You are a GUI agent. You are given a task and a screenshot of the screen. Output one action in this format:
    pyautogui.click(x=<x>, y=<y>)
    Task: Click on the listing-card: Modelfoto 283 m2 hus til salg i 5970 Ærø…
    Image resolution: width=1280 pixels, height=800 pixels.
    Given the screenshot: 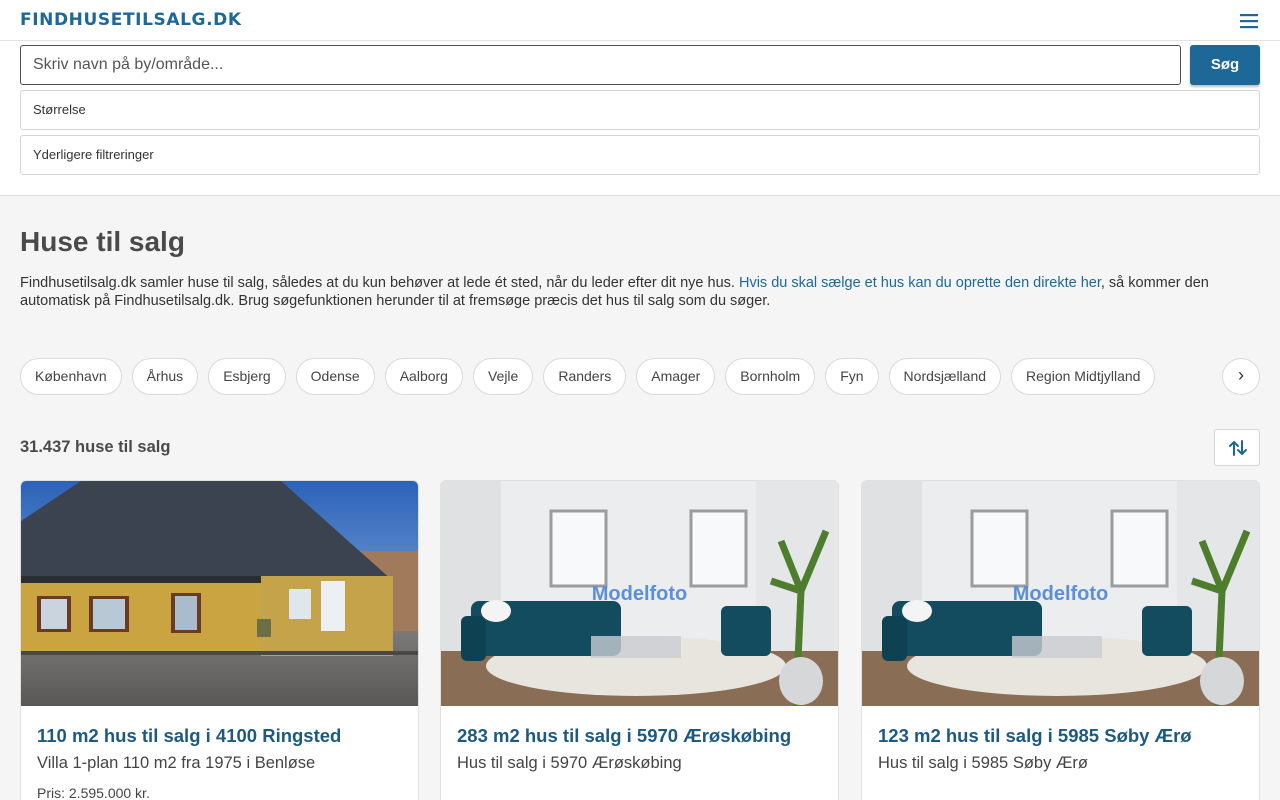 What is the action you would take?
    pyautogui.click(x=639, y=640)
    